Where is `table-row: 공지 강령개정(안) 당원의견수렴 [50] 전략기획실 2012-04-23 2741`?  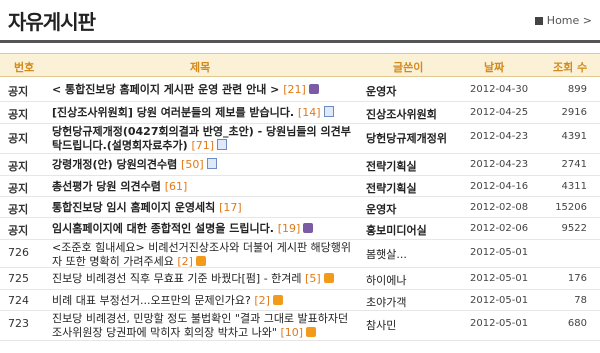
table-row: 공지 강령개정(안) 당원의견수렴 [50] 전략기획실 2012-04-23 2741 is located at coordinates (300, 165).